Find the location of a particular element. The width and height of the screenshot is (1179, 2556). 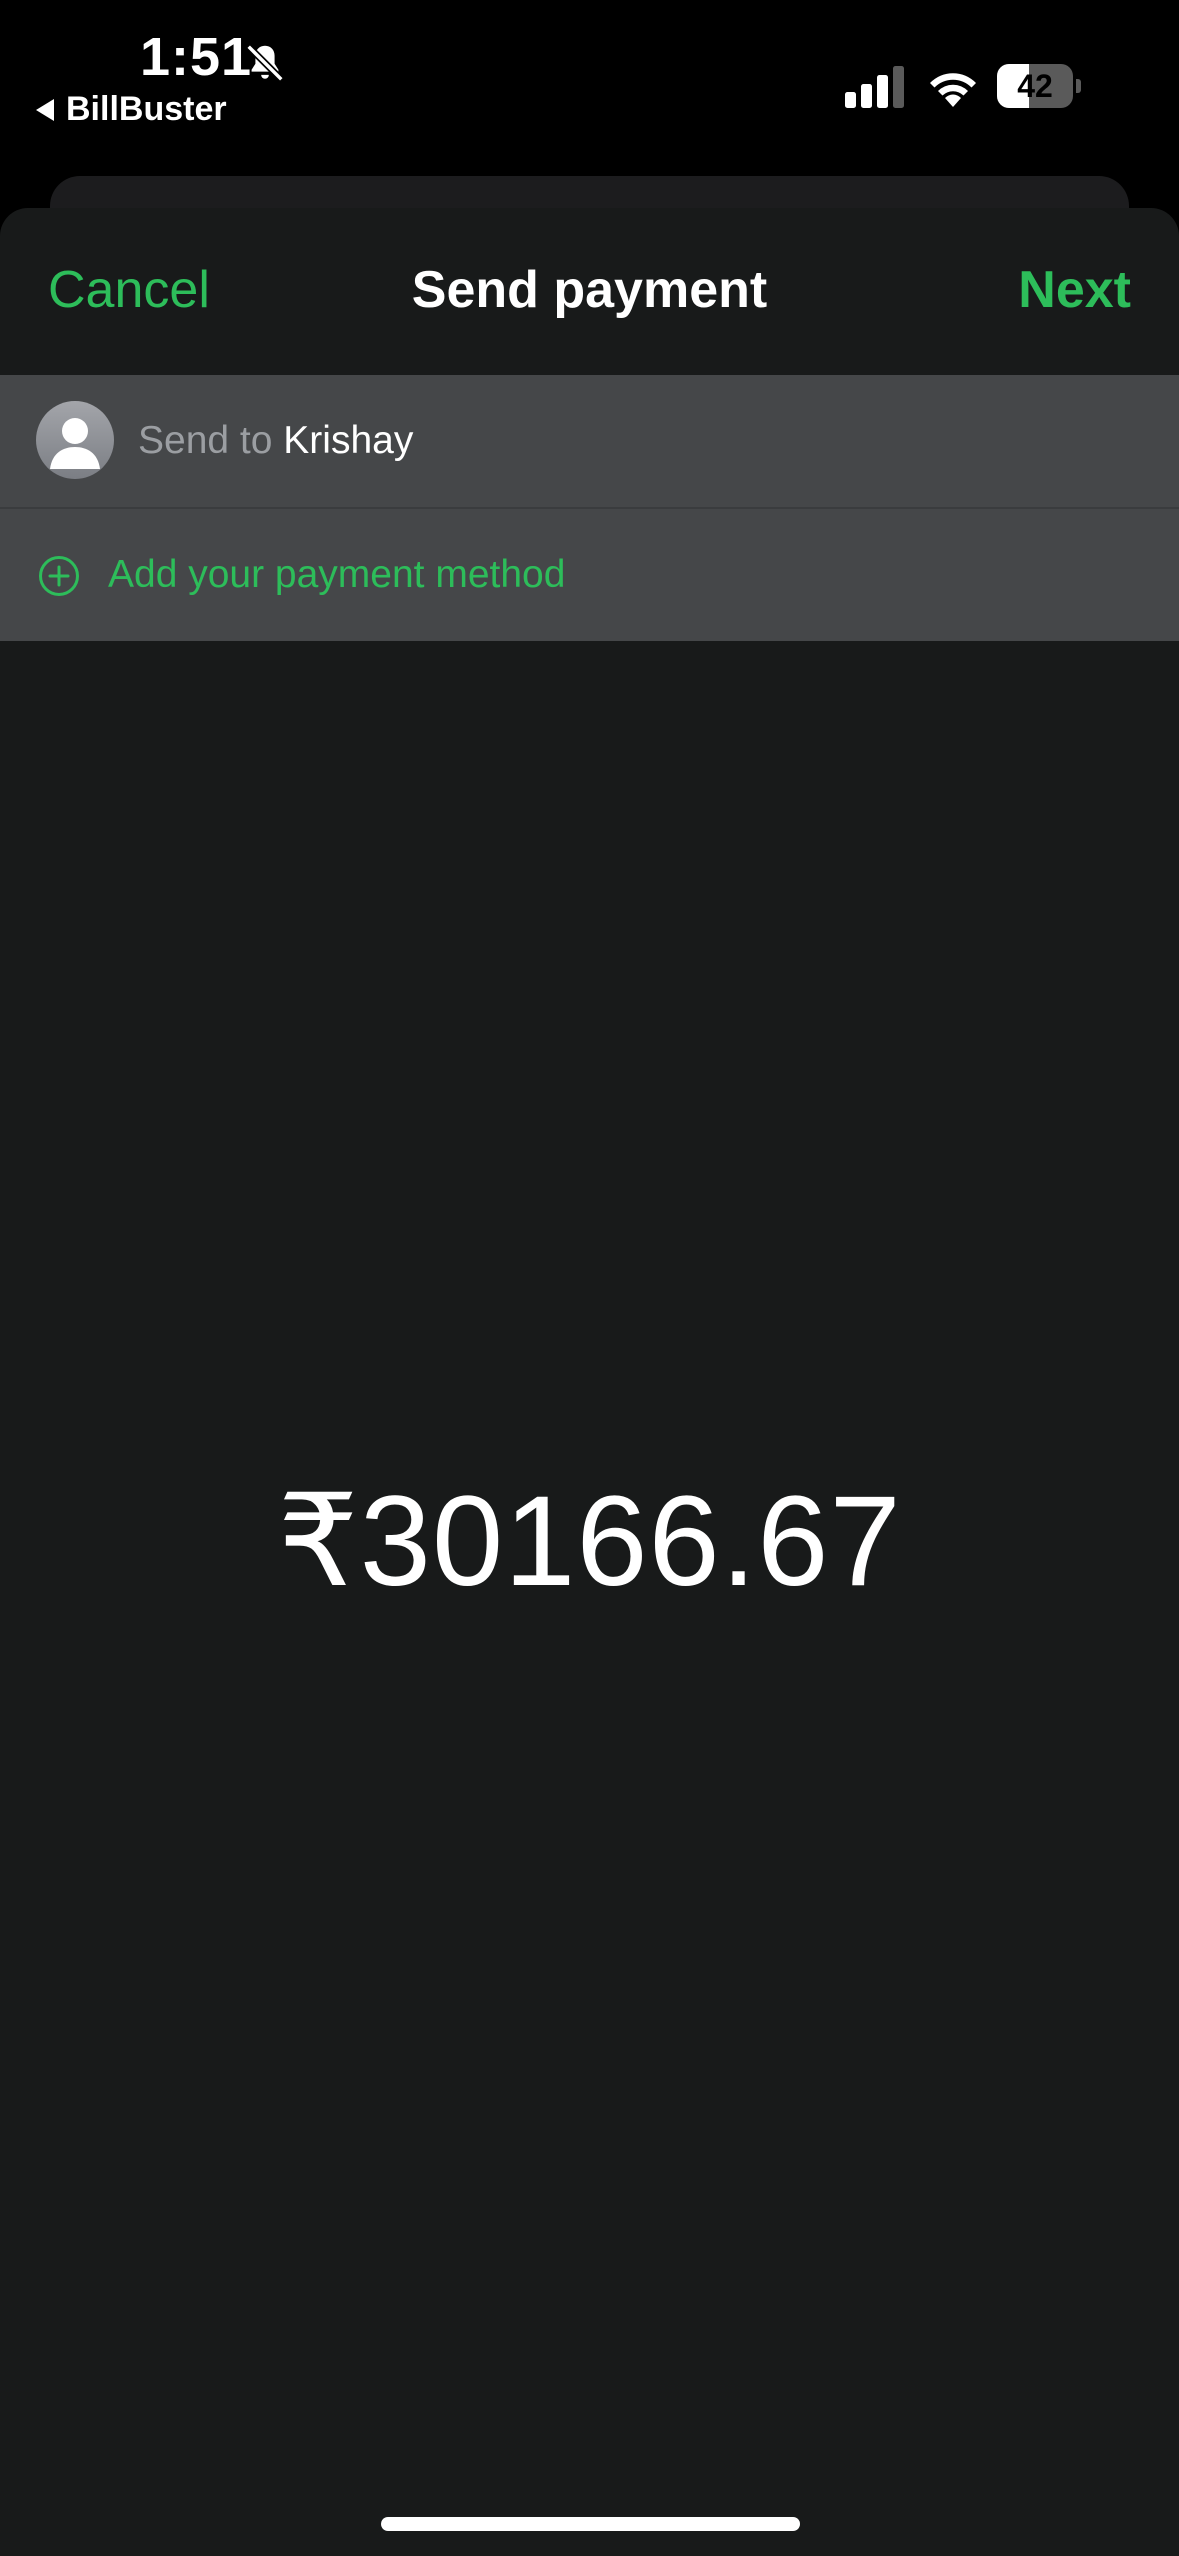

battery-tip is located at coordinates (1078, 86).